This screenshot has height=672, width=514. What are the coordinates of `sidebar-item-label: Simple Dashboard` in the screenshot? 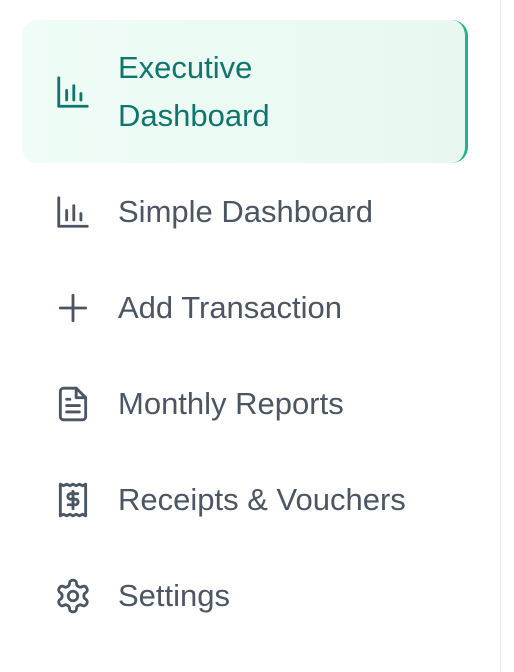 It's located at (246, 211).